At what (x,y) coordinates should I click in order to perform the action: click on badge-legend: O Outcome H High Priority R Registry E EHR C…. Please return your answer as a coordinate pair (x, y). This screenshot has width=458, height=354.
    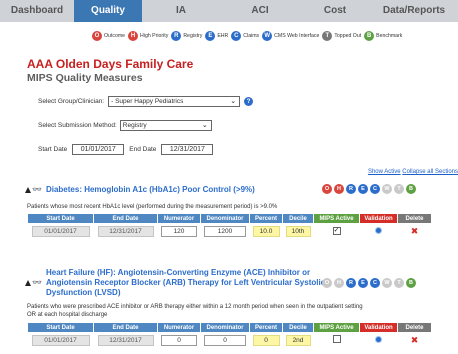
    Looking at the image, I should click on (248, 36).